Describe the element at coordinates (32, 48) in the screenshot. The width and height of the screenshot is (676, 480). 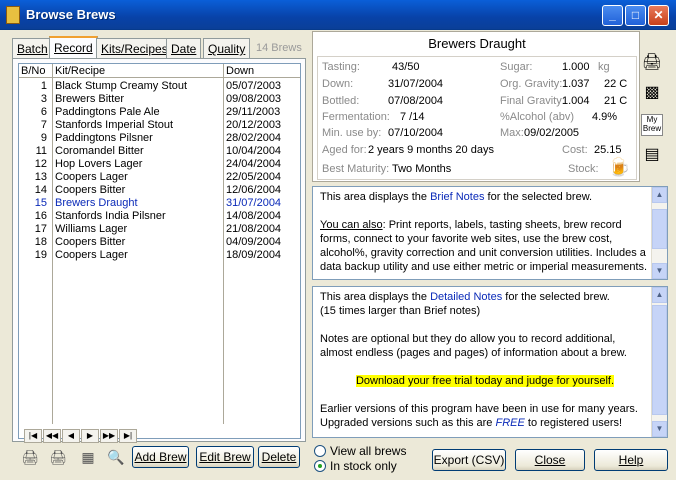
I see `tab-batch: Batch` at that location.